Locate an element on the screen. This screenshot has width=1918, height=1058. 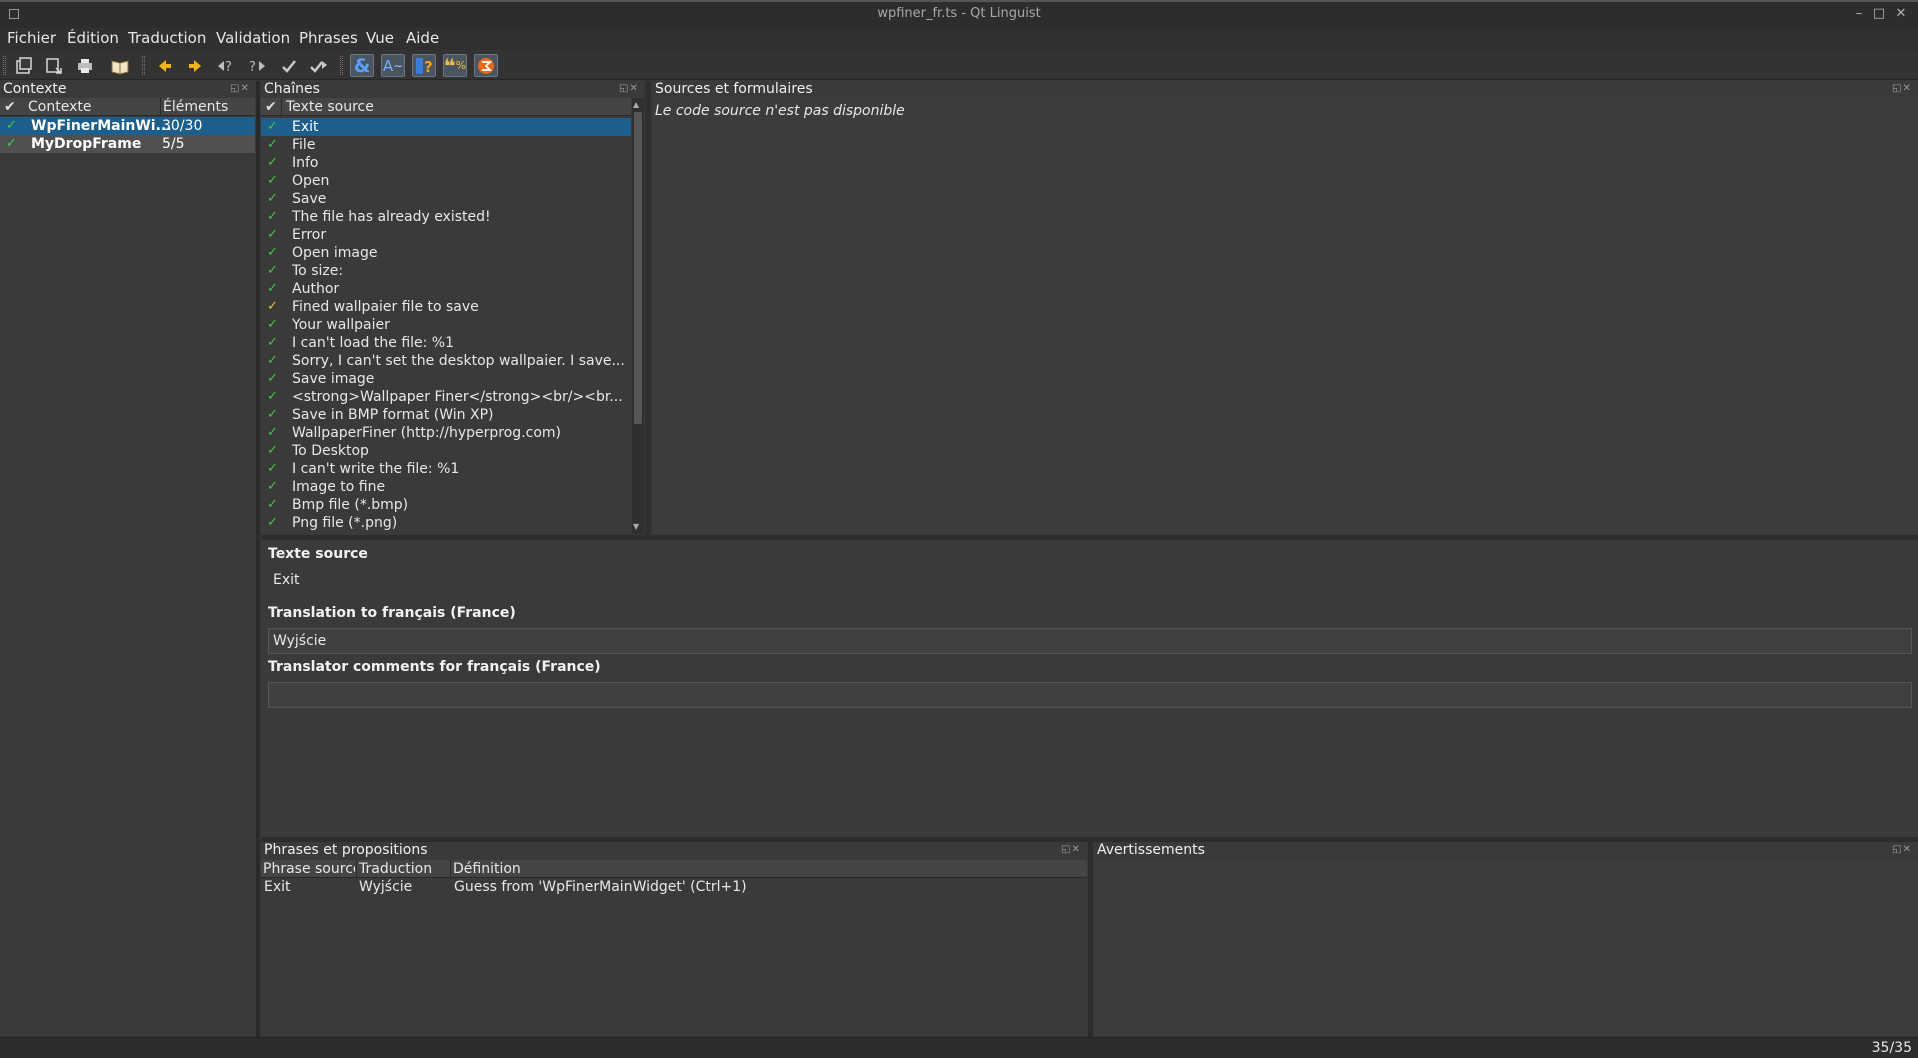
comments-field is located at coordinates (1090, 695).